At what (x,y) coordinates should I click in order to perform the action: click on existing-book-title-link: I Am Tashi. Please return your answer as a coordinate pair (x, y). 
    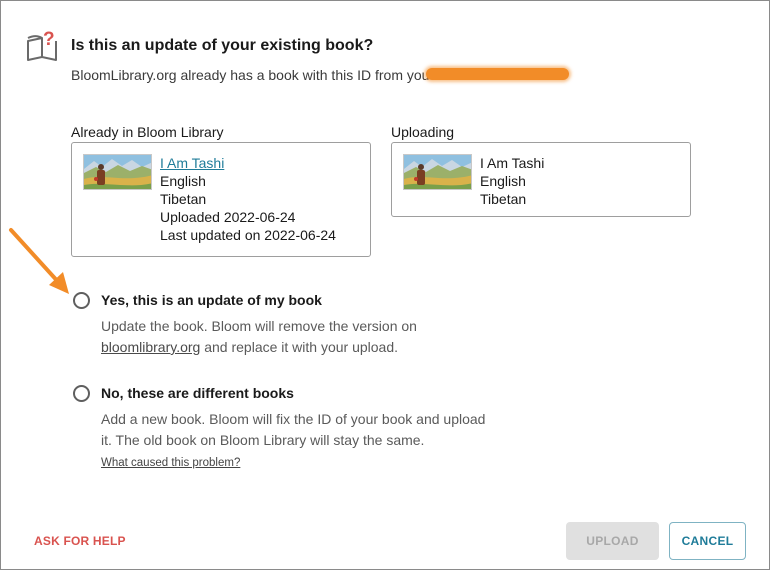
    Looking at the image, I should click on (248, 163).